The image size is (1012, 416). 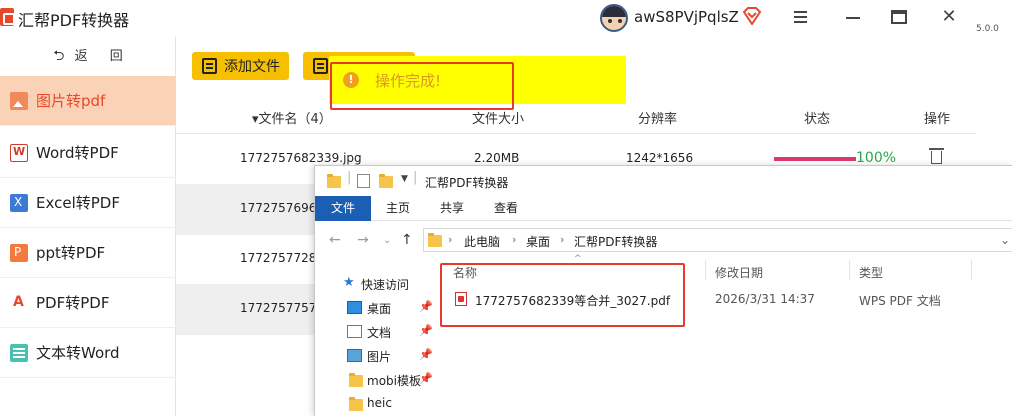 I want to click on delete-icon, so click(x=936, y=156).